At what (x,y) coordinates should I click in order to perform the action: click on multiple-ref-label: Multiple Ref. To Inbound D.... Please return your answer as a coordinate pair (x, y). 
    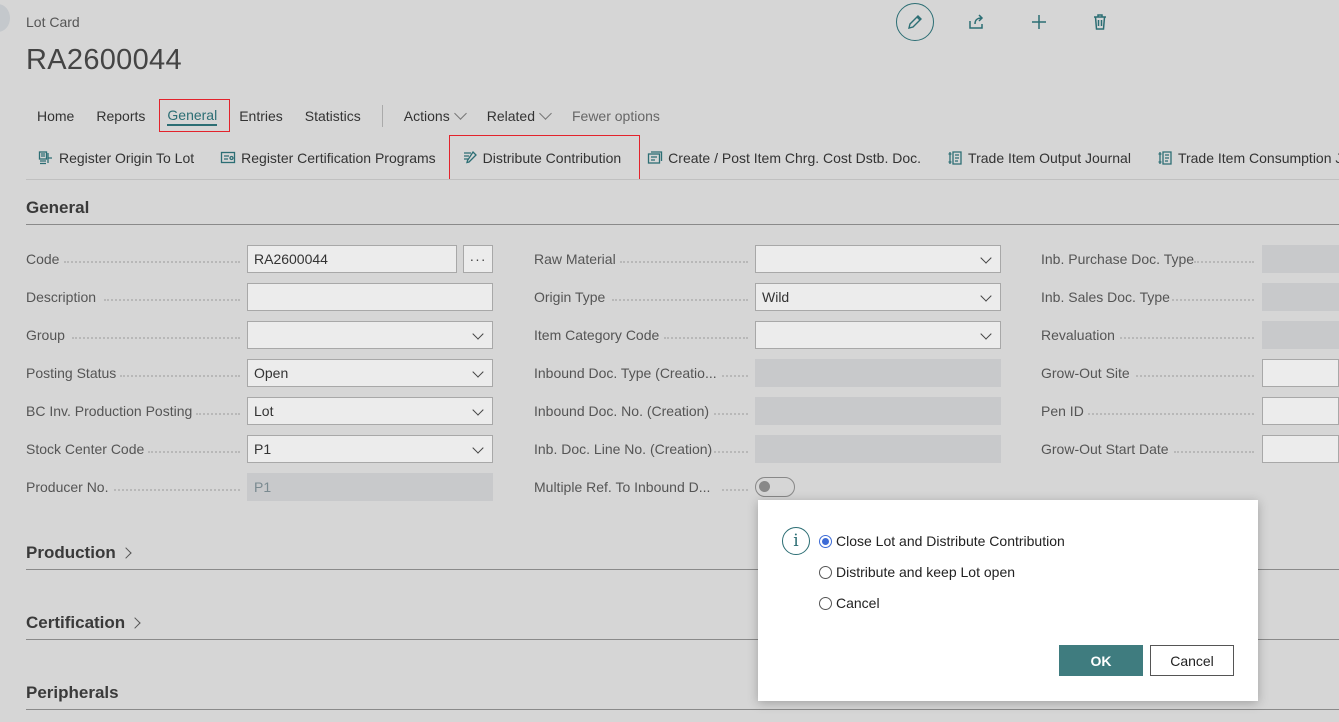
    Looking at the image, I should click on (622, 487).